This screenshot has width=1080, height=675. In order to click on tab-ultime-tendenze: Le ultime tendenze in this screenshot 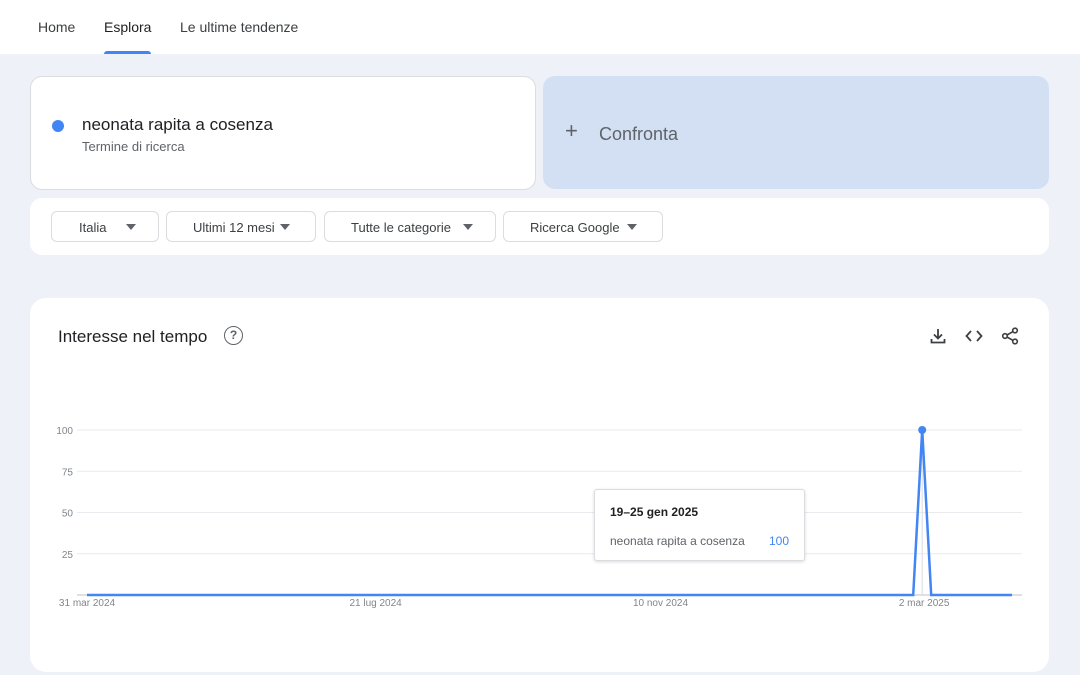, I will do `click(239, 27)`.